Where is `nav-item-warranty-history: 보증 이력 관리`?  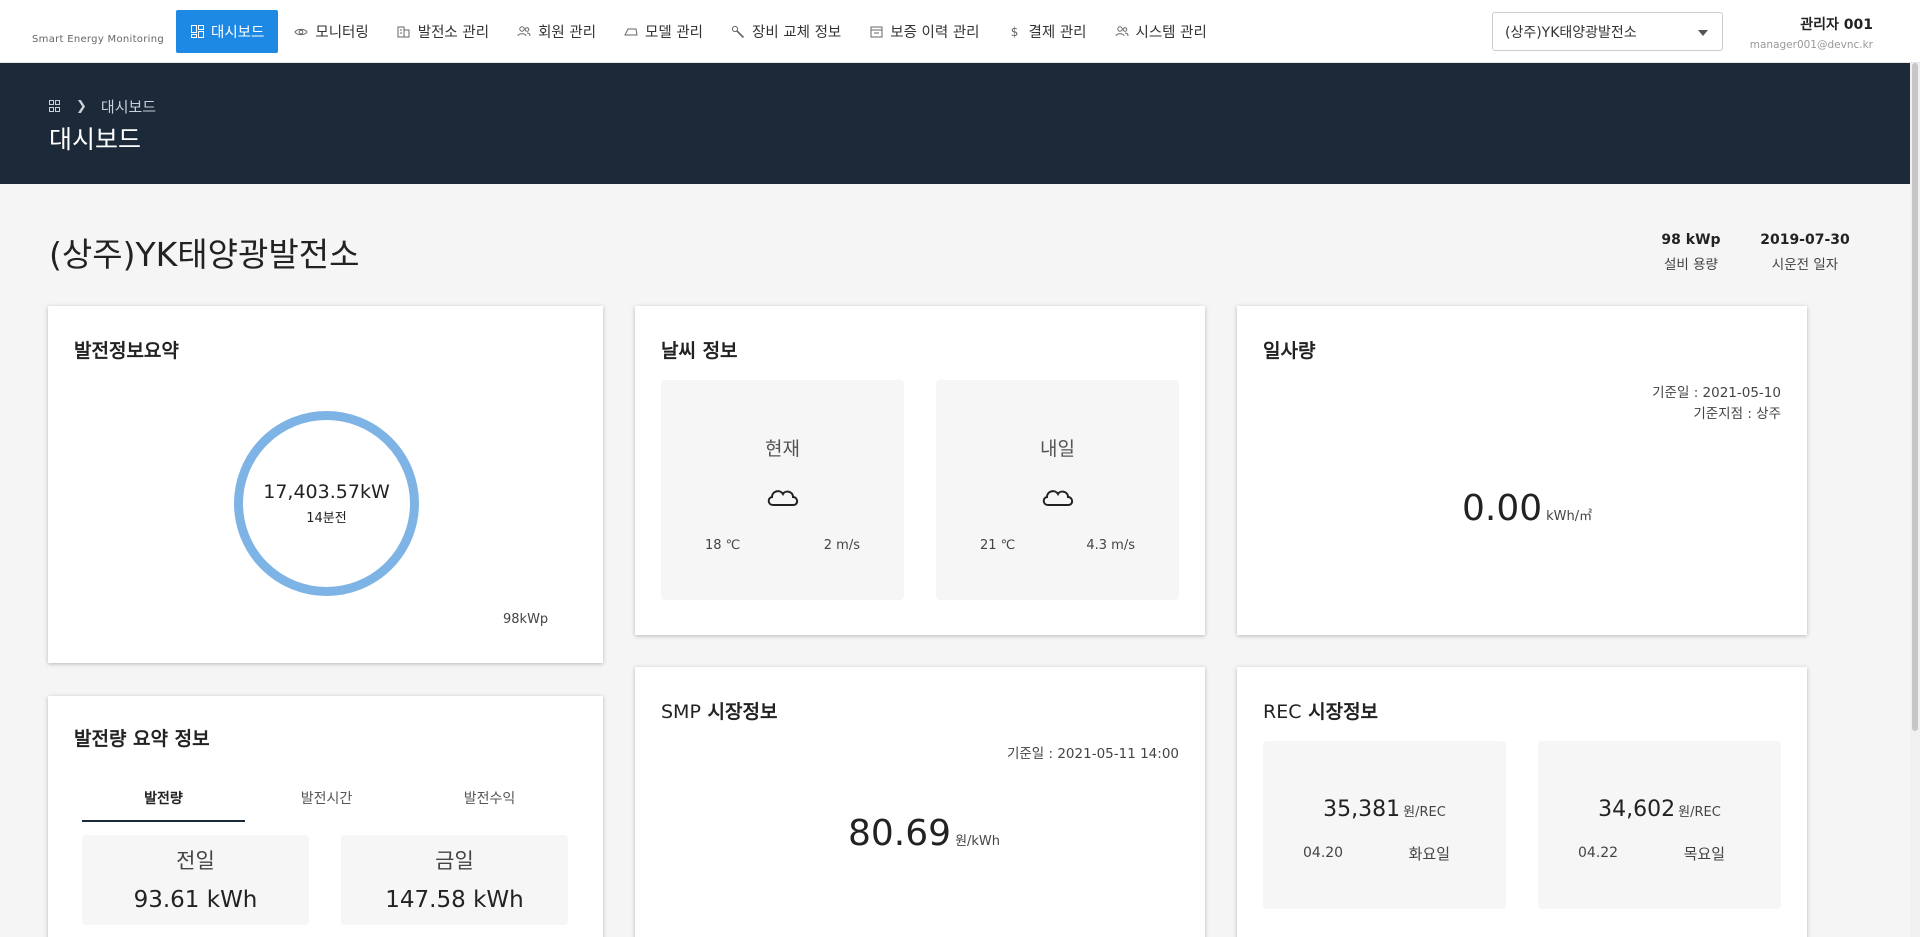
nav-item-warranty-history: 보증 이력 관리 is located at coordinates (924, 31).